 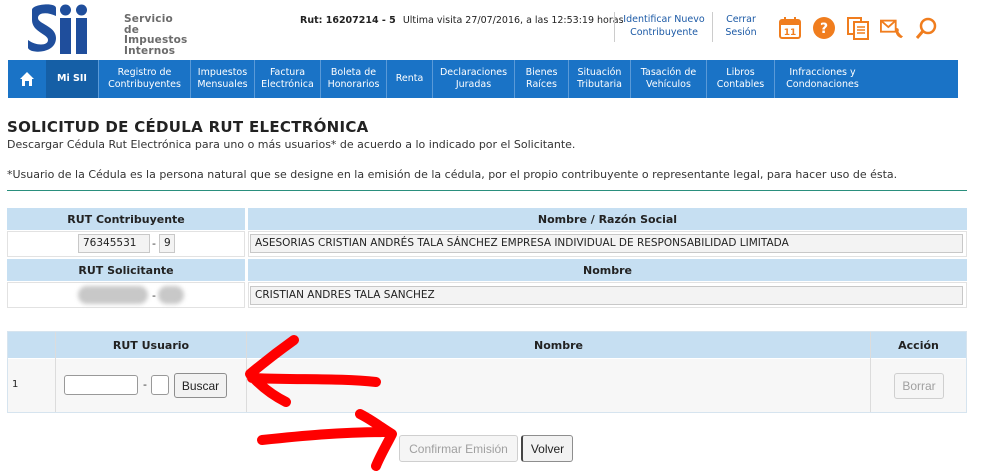 What do you see at coordinates (607, 270) in the screenshot?
I see `nombre-solicitante-header: Nombre` at bounding box center [607, 270].